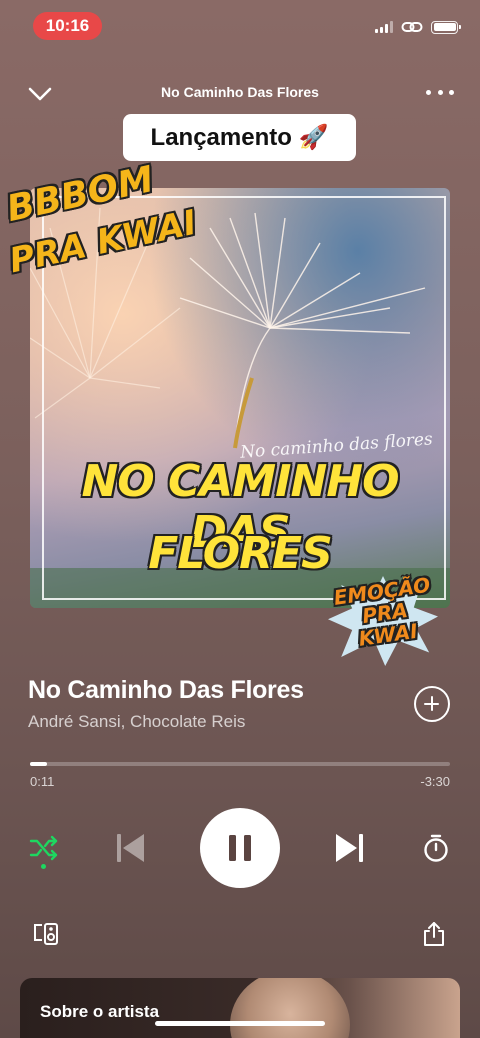 The image size is (480, 1038). I want to click on progress-fill, so click(38, 764).